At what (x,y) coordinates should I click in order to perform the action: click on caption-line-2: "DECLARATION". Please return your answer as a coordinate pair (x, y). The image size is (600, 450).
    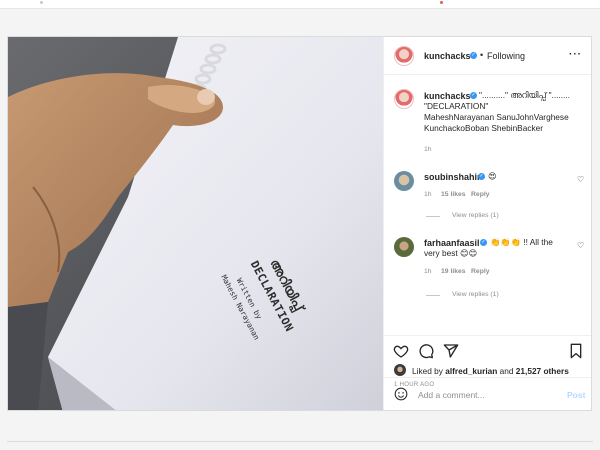
    Looking at the image, I should click on (456, 106).